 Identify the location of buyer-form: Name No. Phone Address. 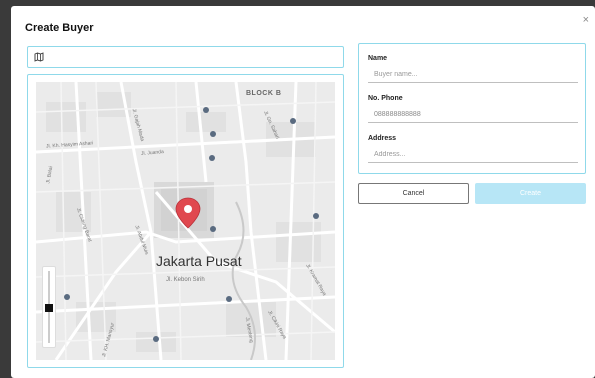
(472, 108).